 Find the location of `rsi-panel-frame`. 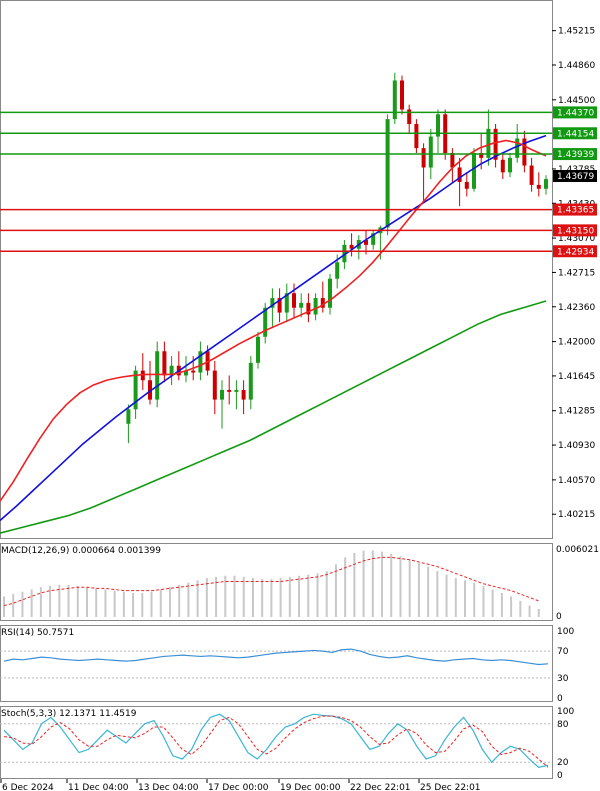

rsi-panel-frame is located at coordinates (276, 663).